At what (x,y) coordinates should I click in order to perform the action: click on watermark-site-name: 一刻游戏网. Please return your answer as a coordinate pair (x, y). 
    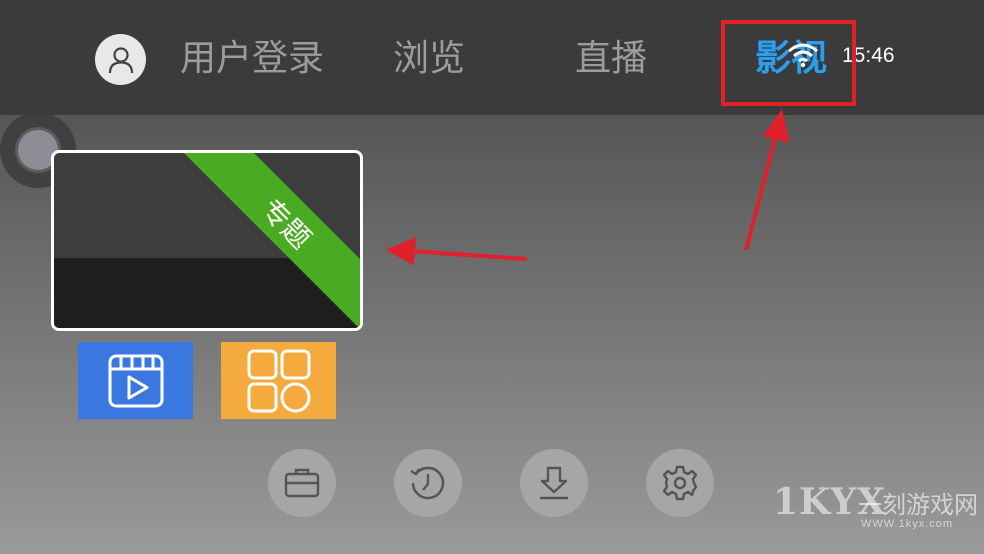
    Looking at the image, I should click on (918, 505).